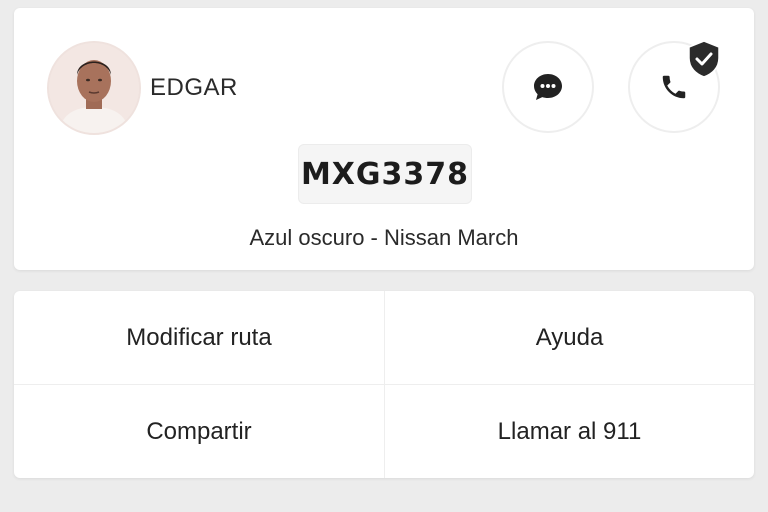  Describe the element at coordinates (194, 87) in the screenshot. I see `driver-name: EDGAR` at that location.